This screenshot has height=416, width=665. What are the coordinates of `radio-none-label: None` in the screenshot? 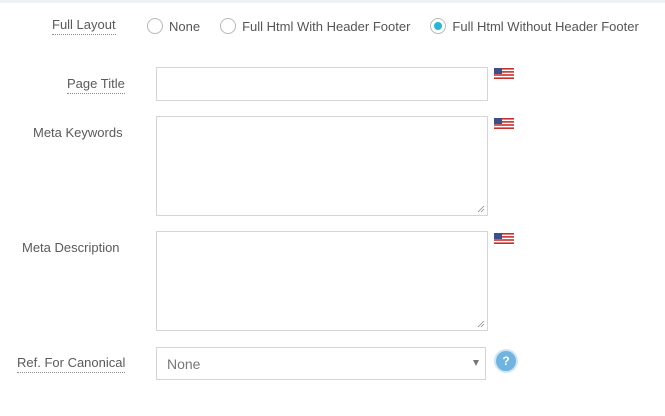 It's located at (185, 26).